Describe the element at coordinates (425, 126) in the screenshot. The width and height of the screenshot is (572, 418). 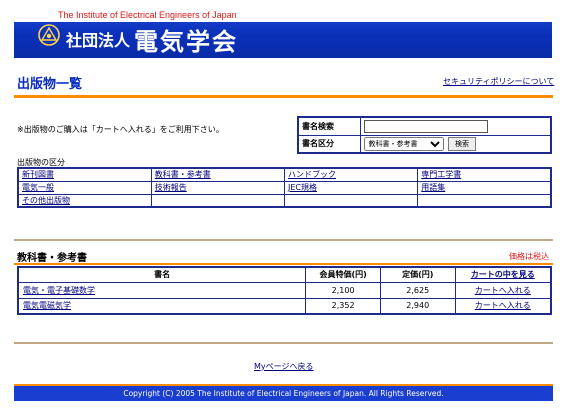
I see `name-search-input` at that location.